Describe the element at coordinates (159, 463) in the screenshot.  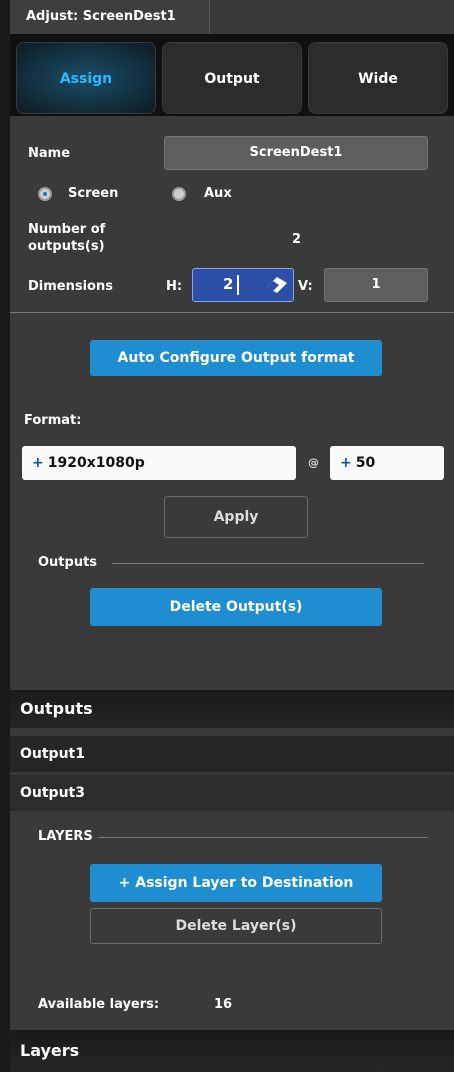
I see `resolution-select: +1920x1080p` at that location.